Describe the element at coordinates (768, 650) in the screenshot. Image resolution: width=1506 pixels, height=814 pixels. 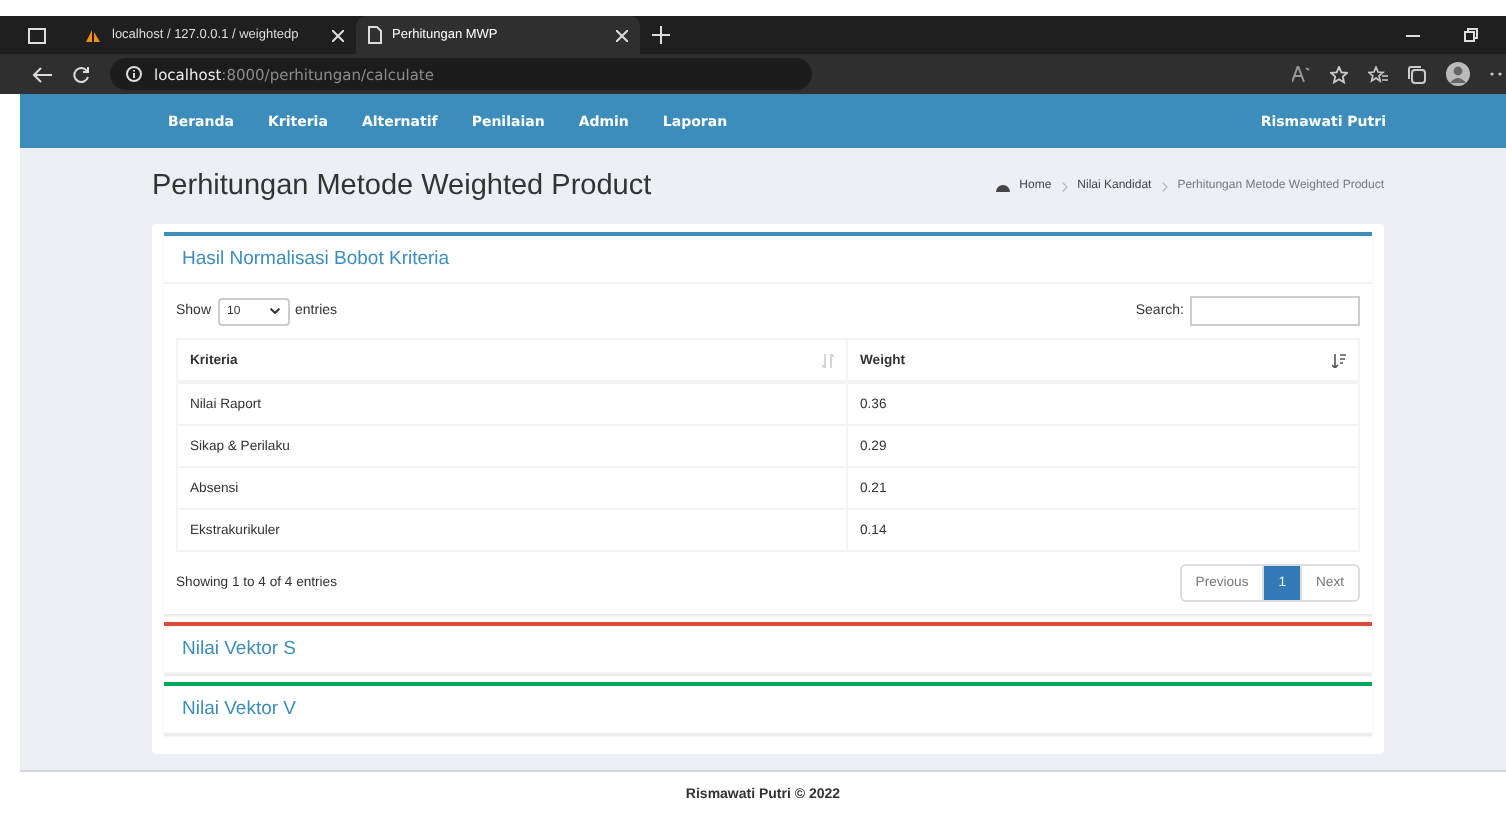
I see `panel-title: Nilai Vektor S` at that location.